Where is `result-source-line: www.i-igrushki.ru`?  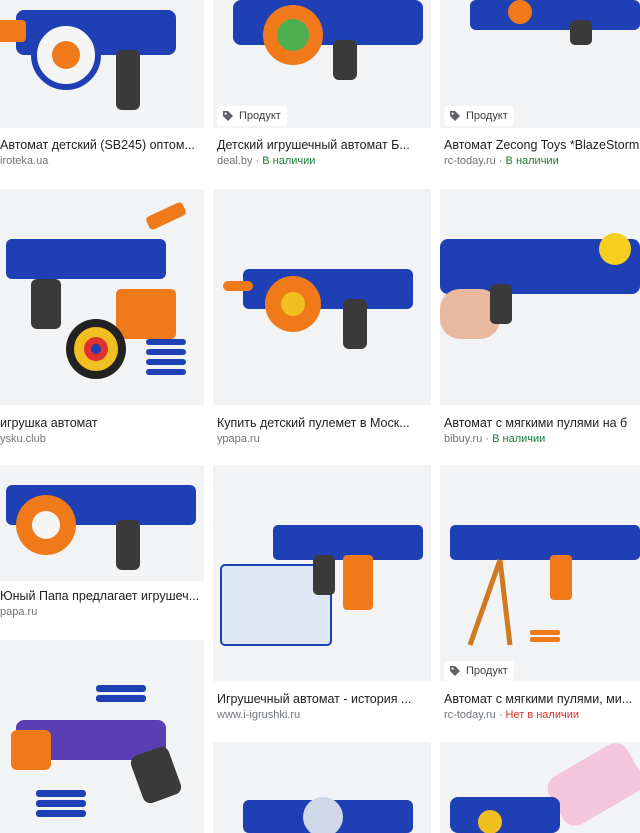 result-source-line: www.i-igrushki.ru is located at coordinates (258, 715).